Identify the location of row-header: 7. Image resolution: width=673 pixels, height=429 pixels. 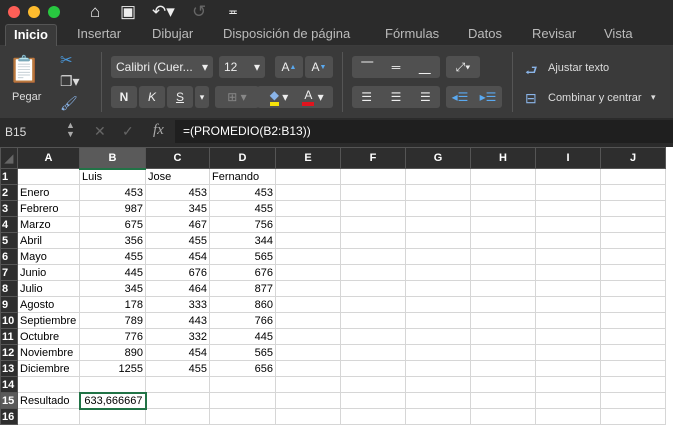
(9, 272).